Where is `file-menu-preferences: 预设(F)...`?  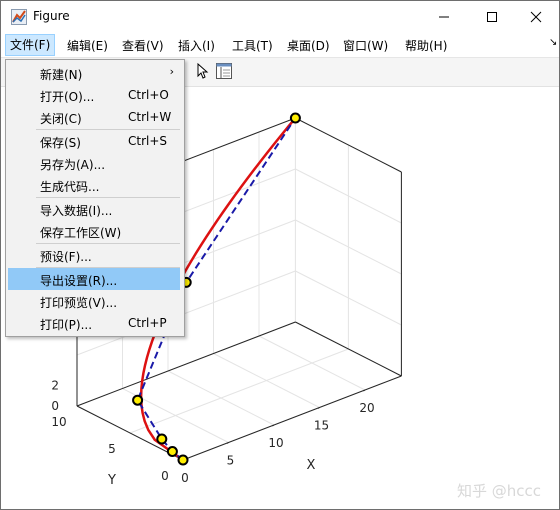
file-menu-preferences: 预设(F)... is located at coordinates (94, 255).